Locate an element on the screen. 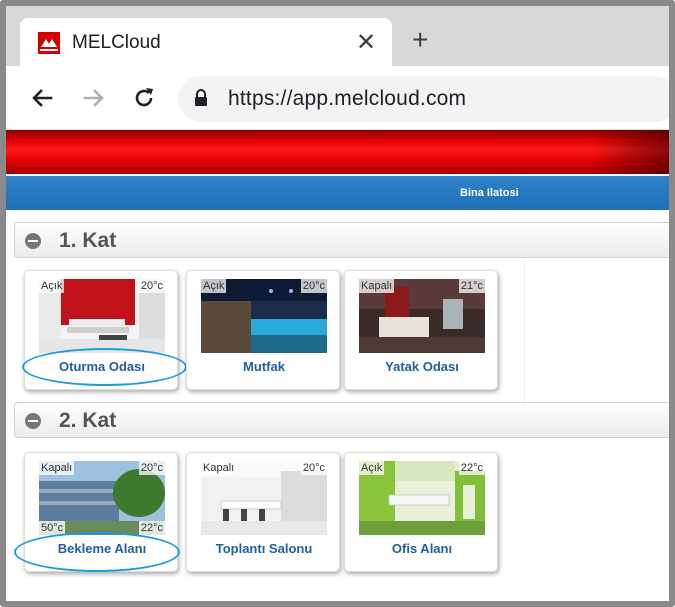 The image size is (675, 607). set-temperature: 22°c is located at coordinates (151, 528).